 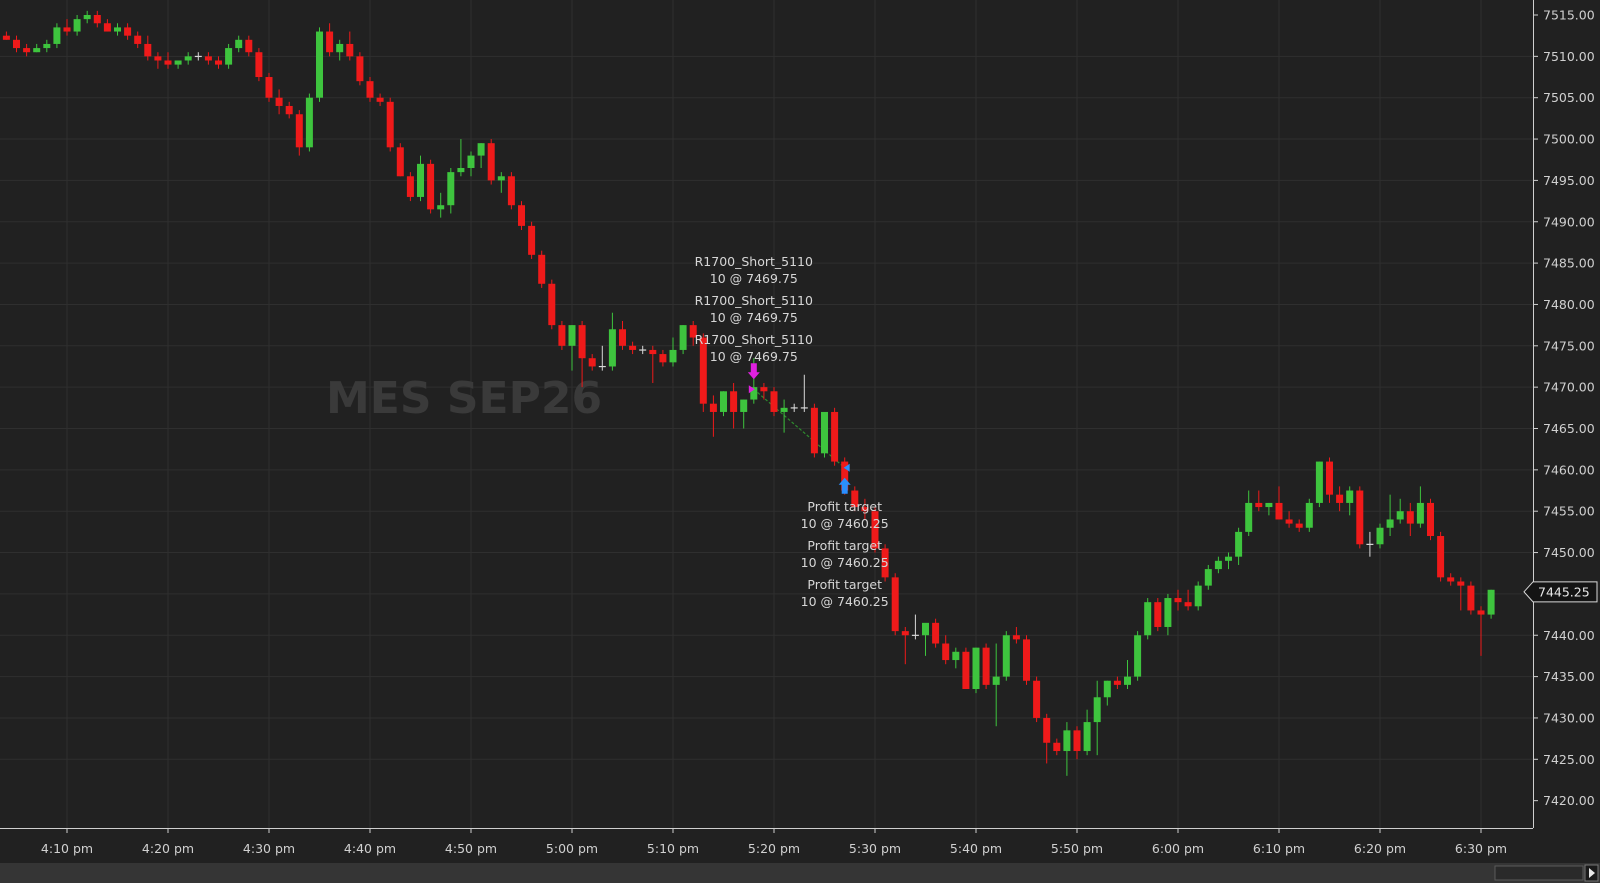 I want to click on horizontal-scrollbar-track, so click(x=800, y=873).